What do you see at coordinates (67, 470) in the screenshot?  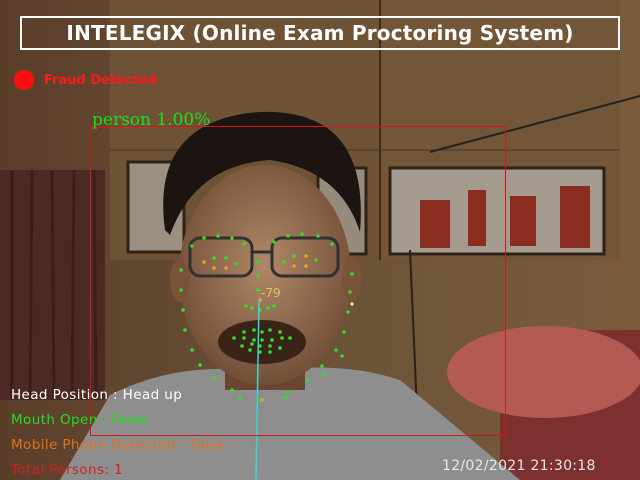 I see `total-persons-status: Total Persons: 1` at bounding box center [67, 470].